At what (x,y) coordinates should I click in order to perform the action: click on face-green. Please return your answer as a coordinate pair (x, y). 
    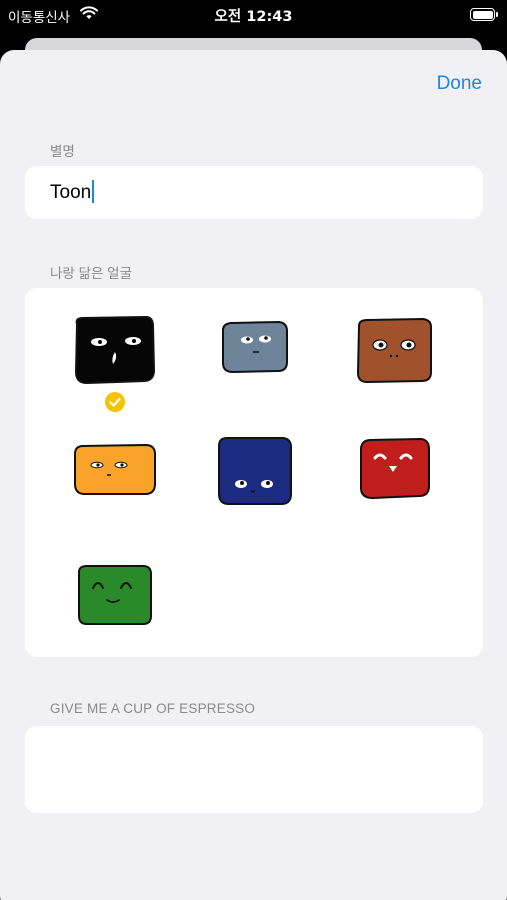
    Looking at the image, I should click on (115, 613).